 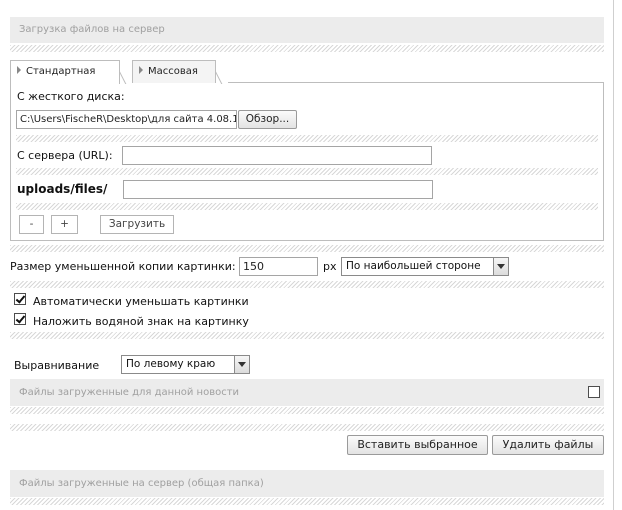 I want to click on upload-button: Загрузить, so click(x=137, y=224).